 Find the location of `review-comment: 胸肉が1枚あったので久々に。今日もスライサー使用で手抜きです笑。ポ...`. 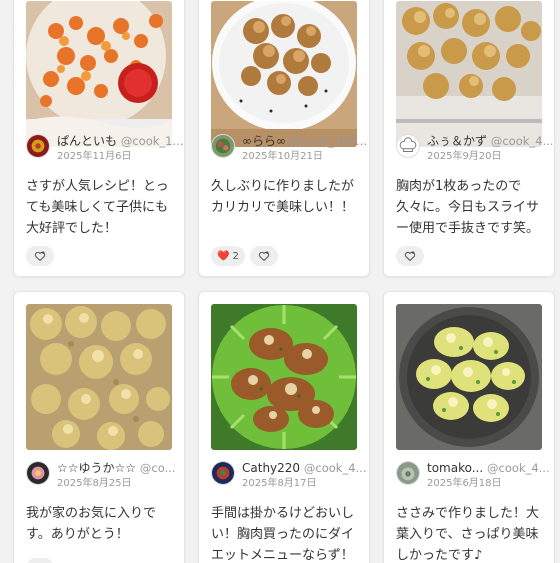

review-comment: 胸肉が1枚あったので久々に。今日もスライサー使用で手抜きです笑。ポ... is located at coordinates (468, 207).